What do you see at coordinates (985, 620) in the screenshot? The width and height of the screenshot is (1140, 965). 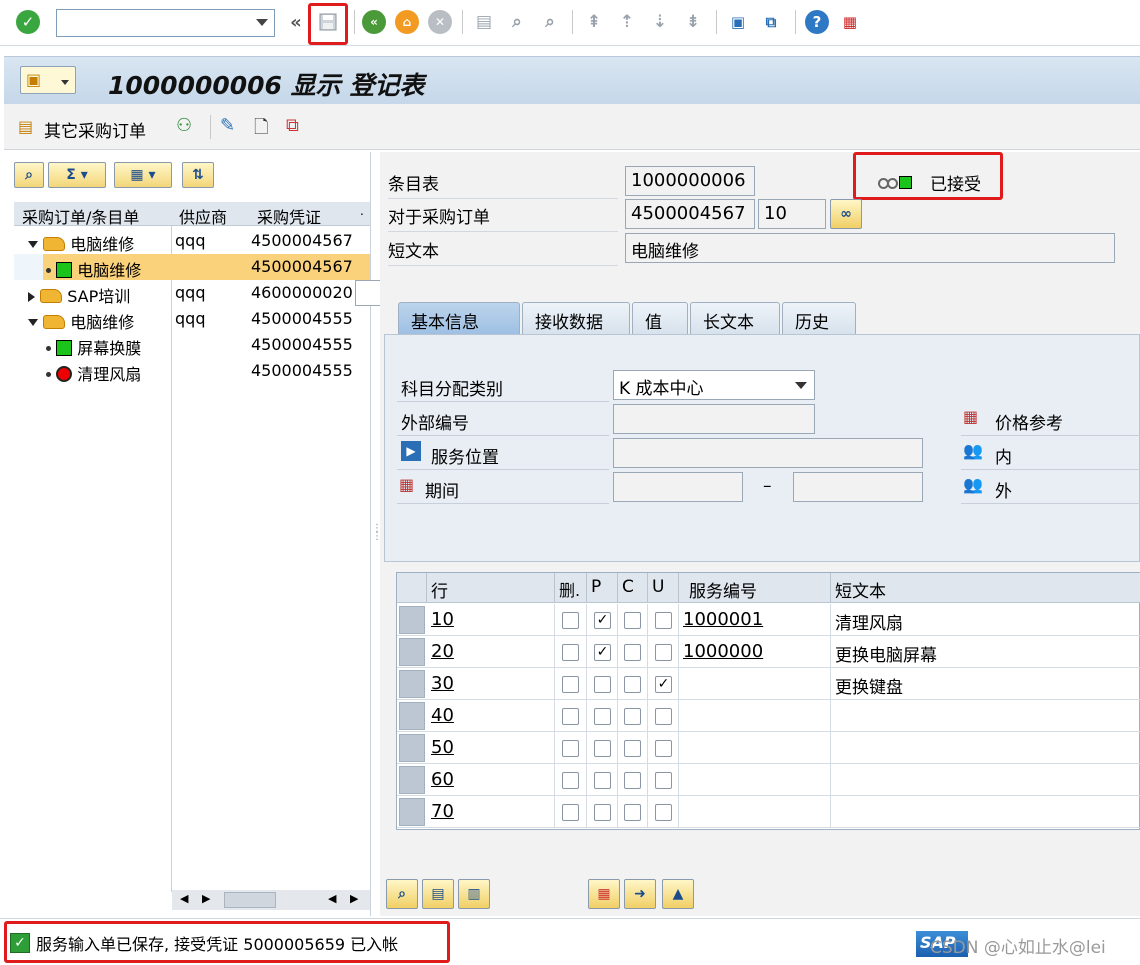 I see `short-text-cell: 清理风扇` at bounding box center [985, 620].